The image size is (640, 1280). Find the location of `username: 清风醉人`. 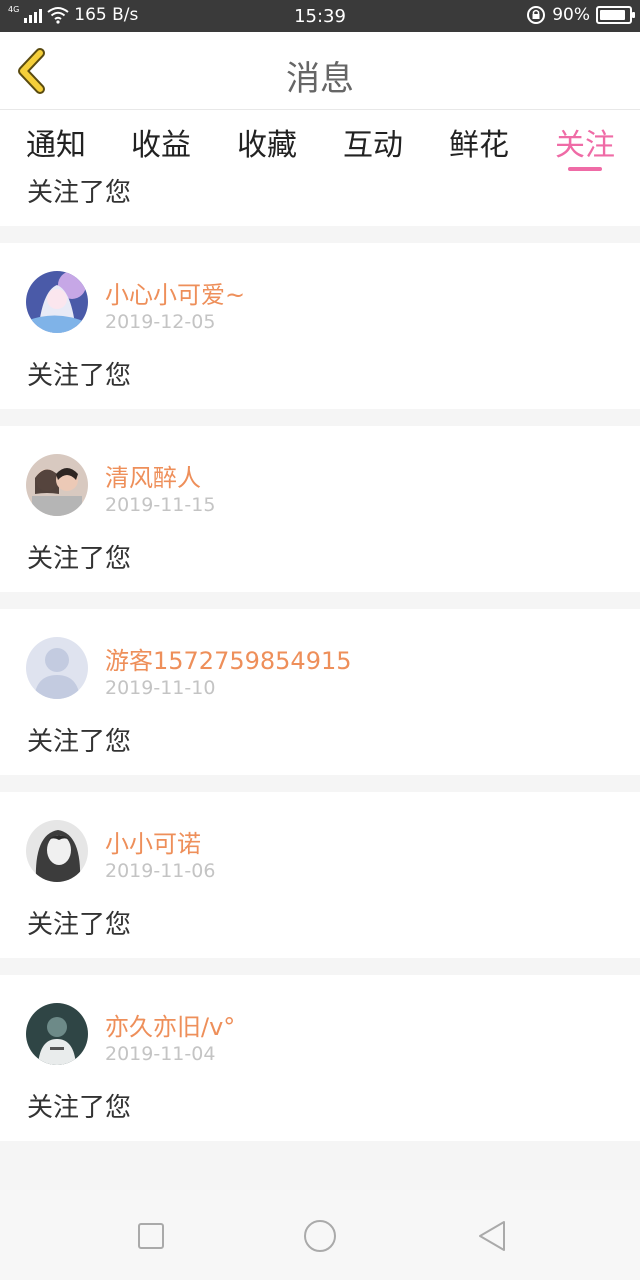

username: 清风醉人 is located at coordinates (153, 475).